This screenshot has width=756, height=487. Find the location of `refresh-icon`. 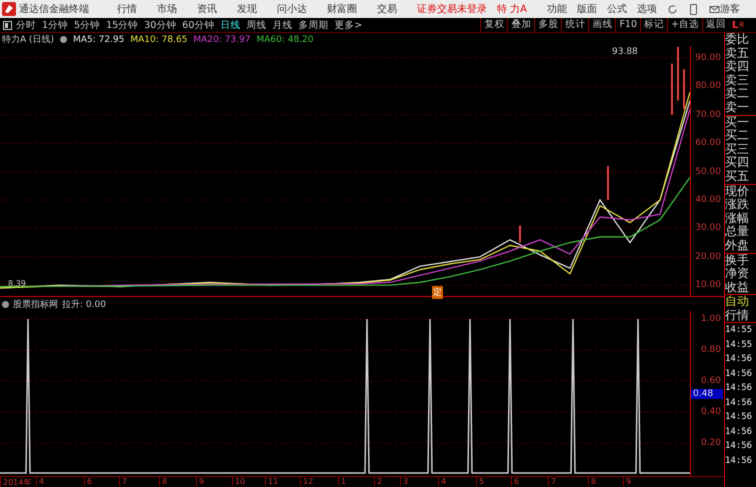

refresh-icon is located at coordinates (672, 9).